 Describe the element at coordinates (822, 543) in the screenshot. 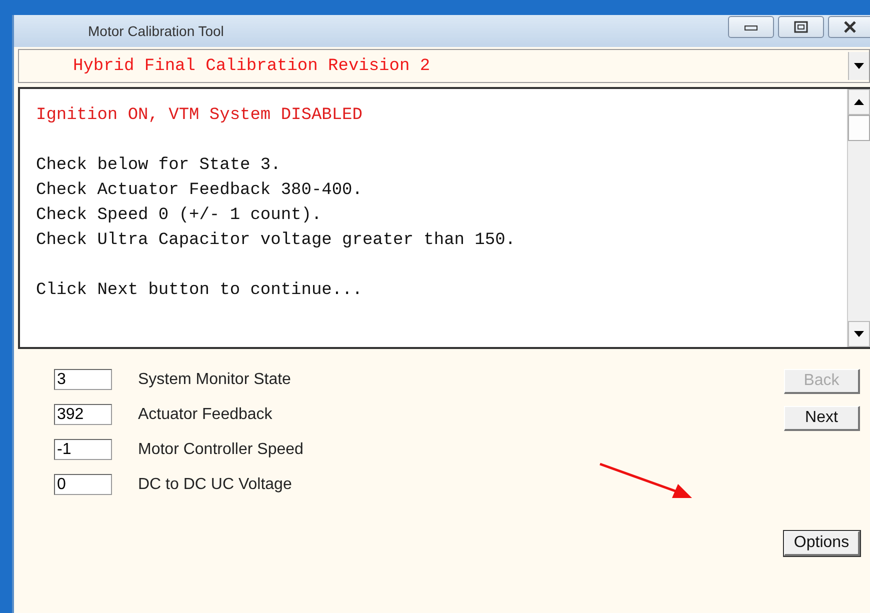

I see `options-button: Options` at that location.